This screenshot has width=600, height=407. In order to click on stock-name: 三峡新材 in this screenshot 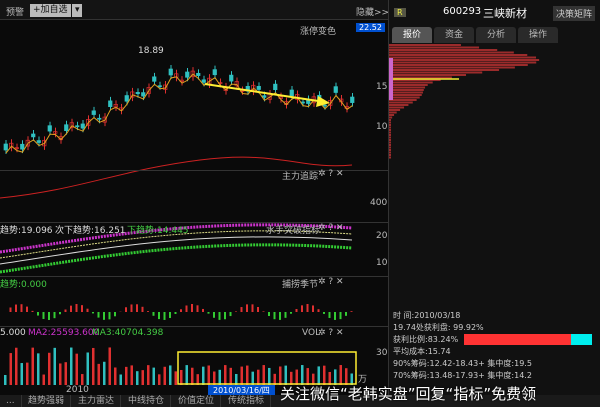, I will do `click(505, 13)`.